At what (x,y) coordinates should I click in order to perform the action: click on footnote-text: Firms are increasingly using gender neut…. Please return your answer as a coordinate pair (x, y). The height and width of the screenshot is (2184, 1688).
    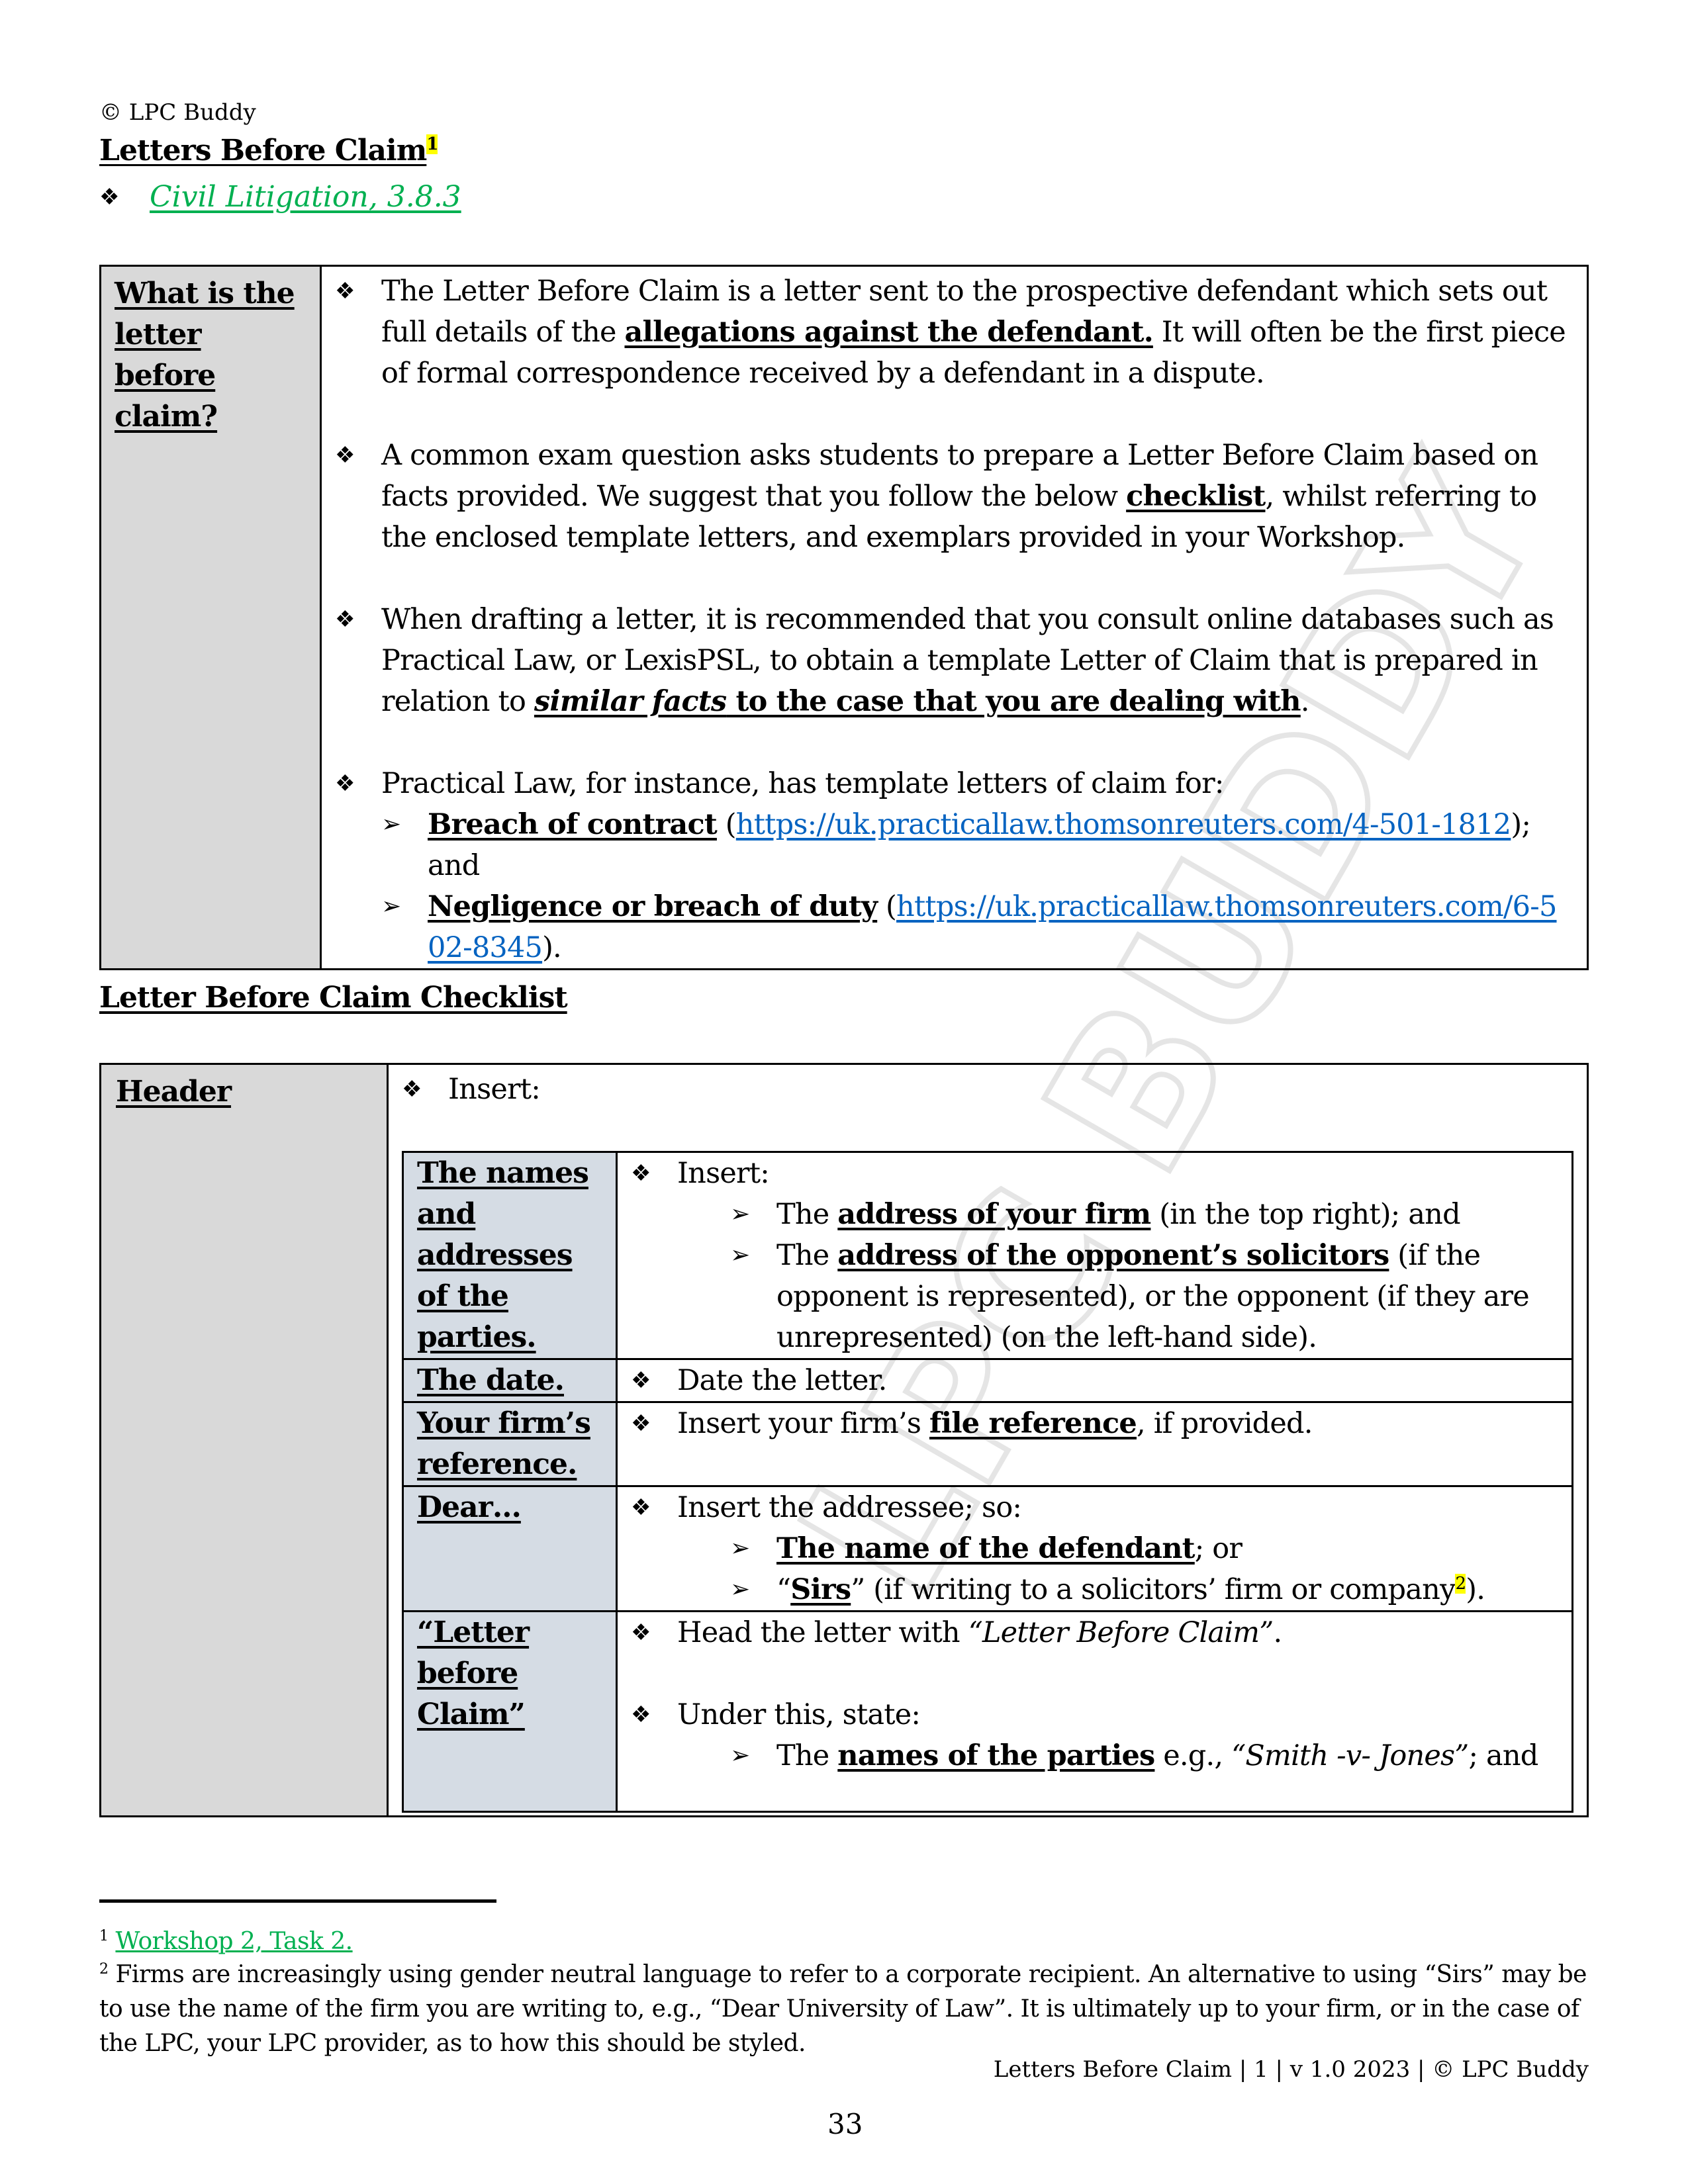
    Looking at the image, I should click on (843, 2009).